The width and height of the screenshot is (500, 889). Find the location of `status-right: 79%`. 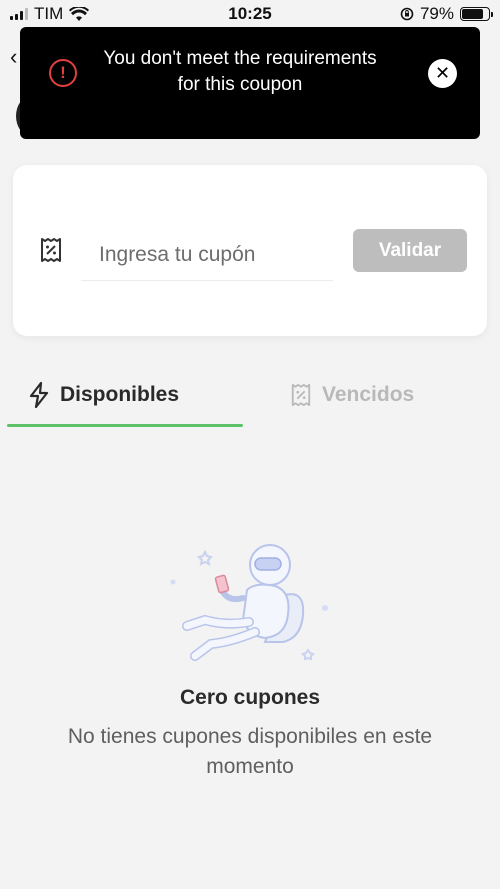

status-right: 79% is located at coordinates (446, 14).